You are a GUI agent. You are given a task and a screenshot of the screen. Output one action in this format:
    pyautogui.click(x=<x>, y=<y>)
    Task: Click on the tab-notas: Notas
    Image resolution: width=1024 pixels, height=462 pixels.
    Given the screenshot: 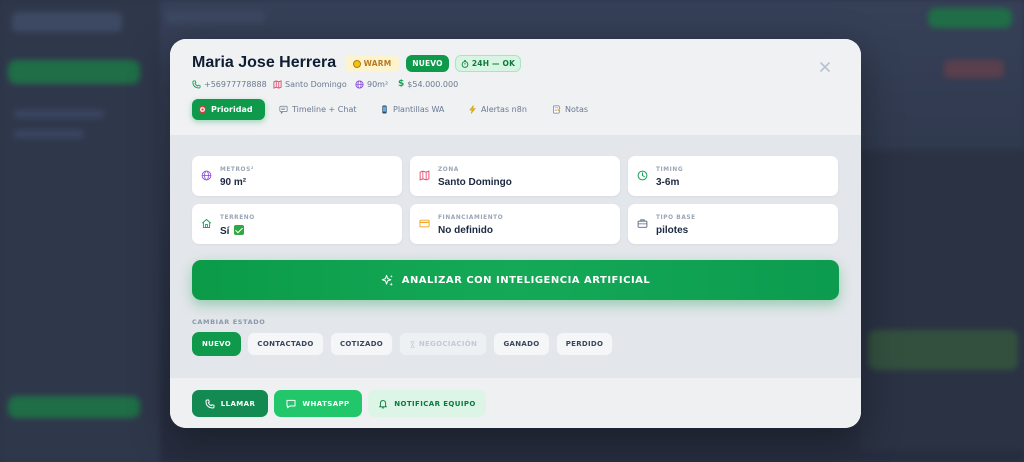 What is the action you would take?
    pyautogui.click(x=570, y=109)
    